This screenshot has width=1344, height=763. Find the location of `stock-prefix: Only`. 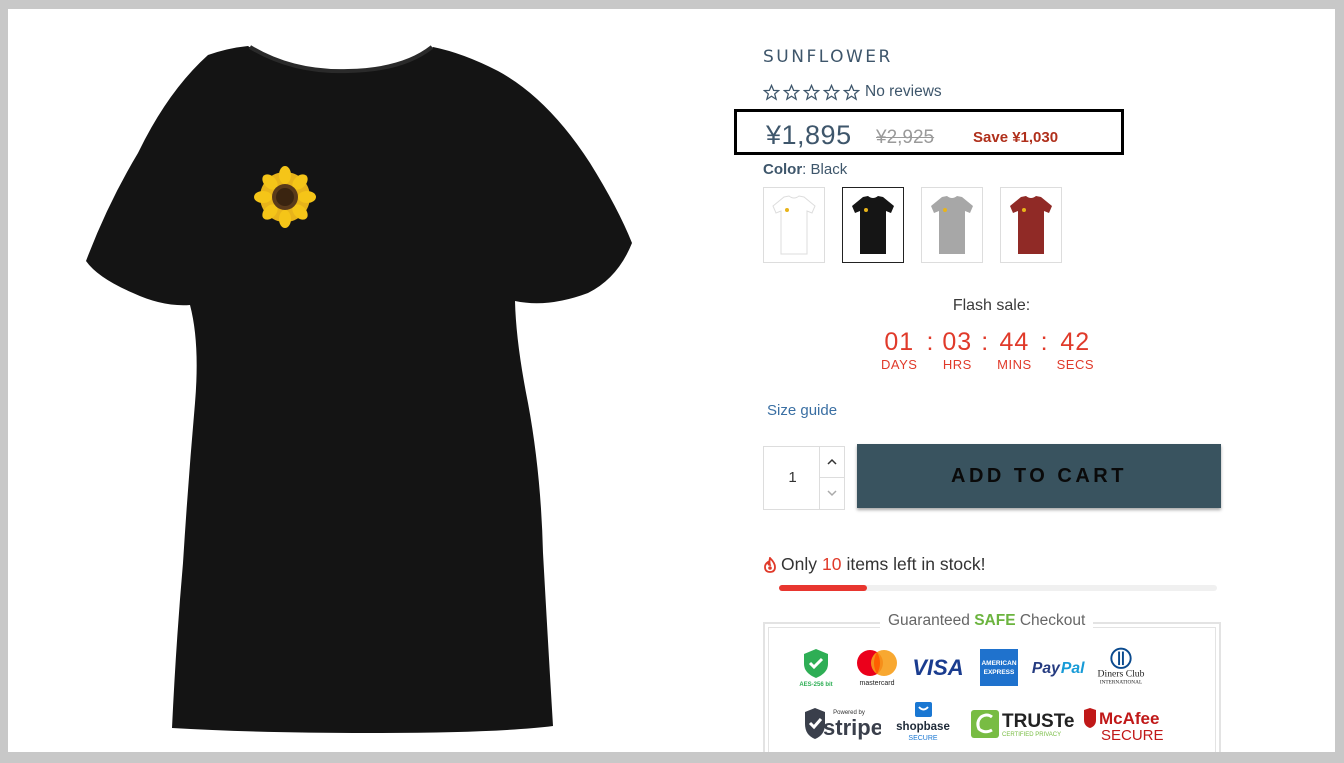

stock-prefix: Only is located at coordinates (799, 564).